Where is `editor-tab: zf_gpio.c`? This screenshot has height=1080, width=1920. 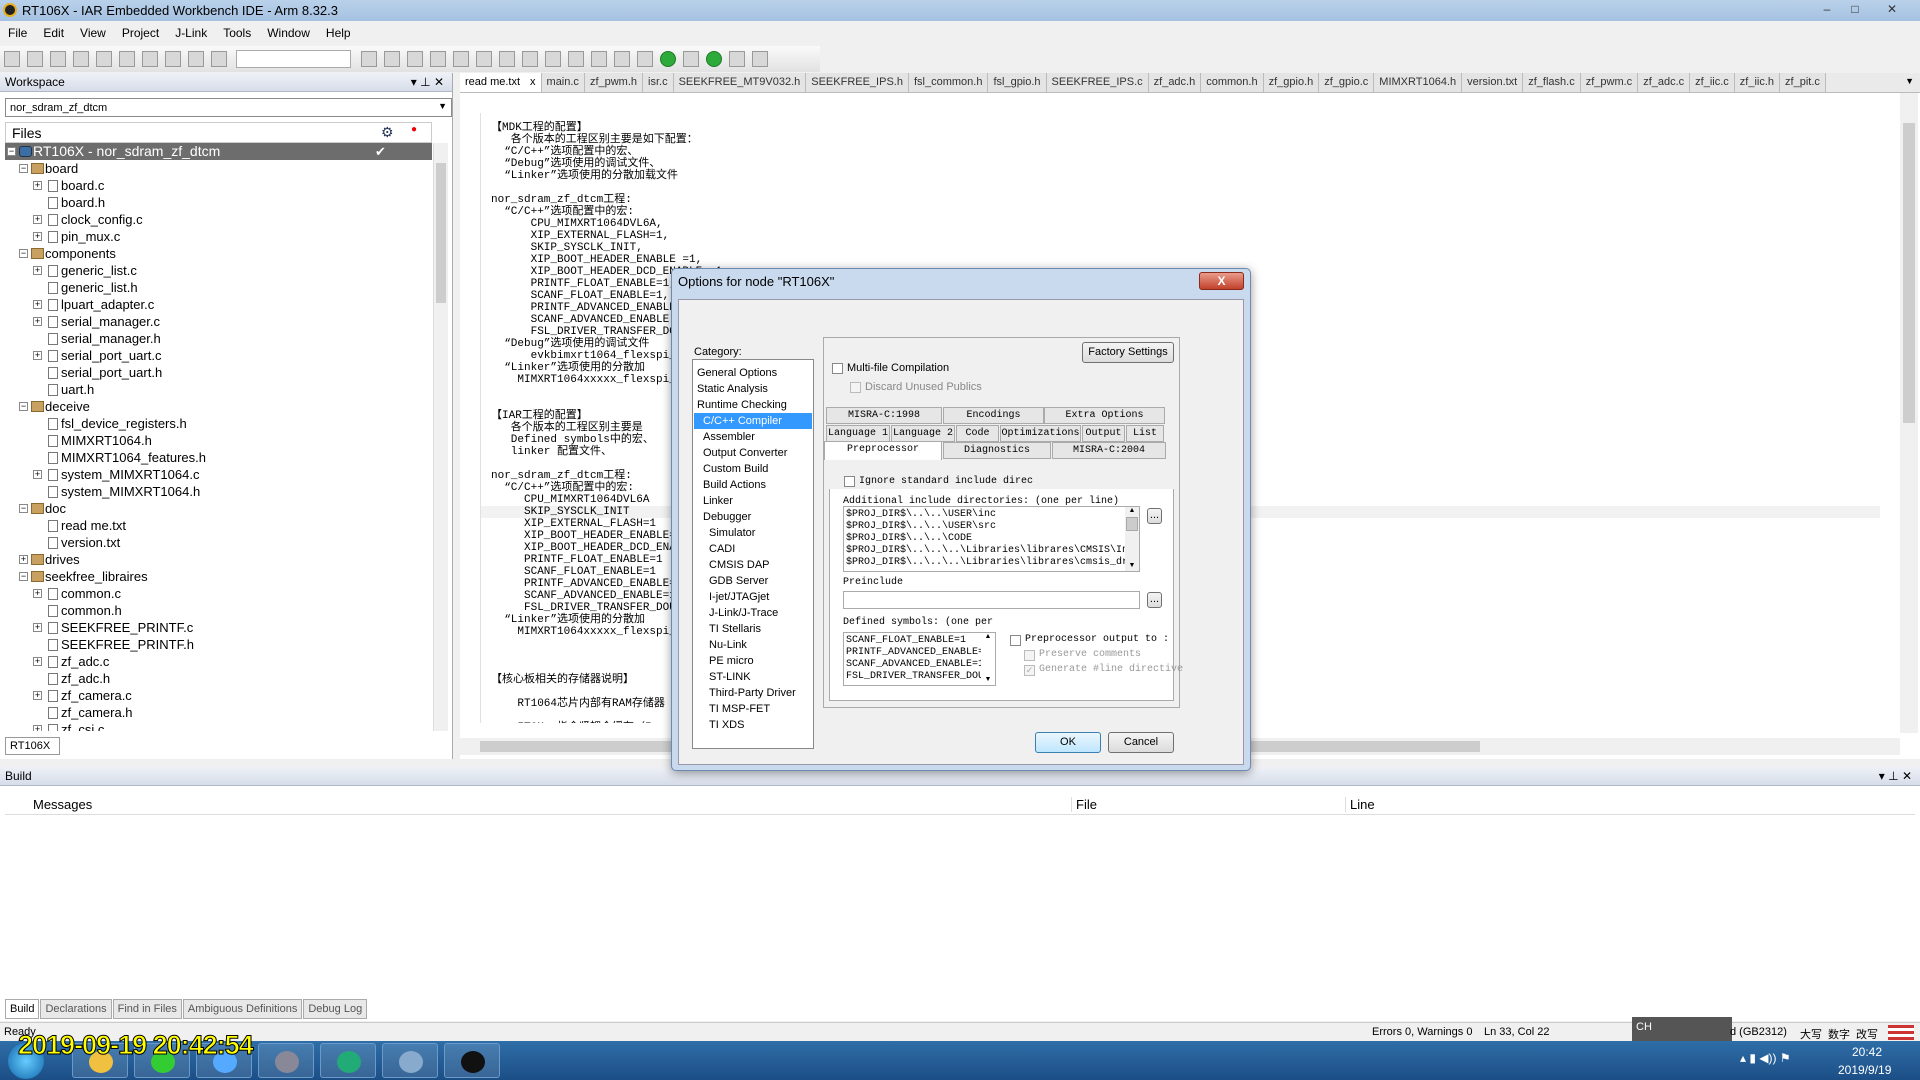
editor-tab: zf_gpio.c is located at coordinates (1347, 82).